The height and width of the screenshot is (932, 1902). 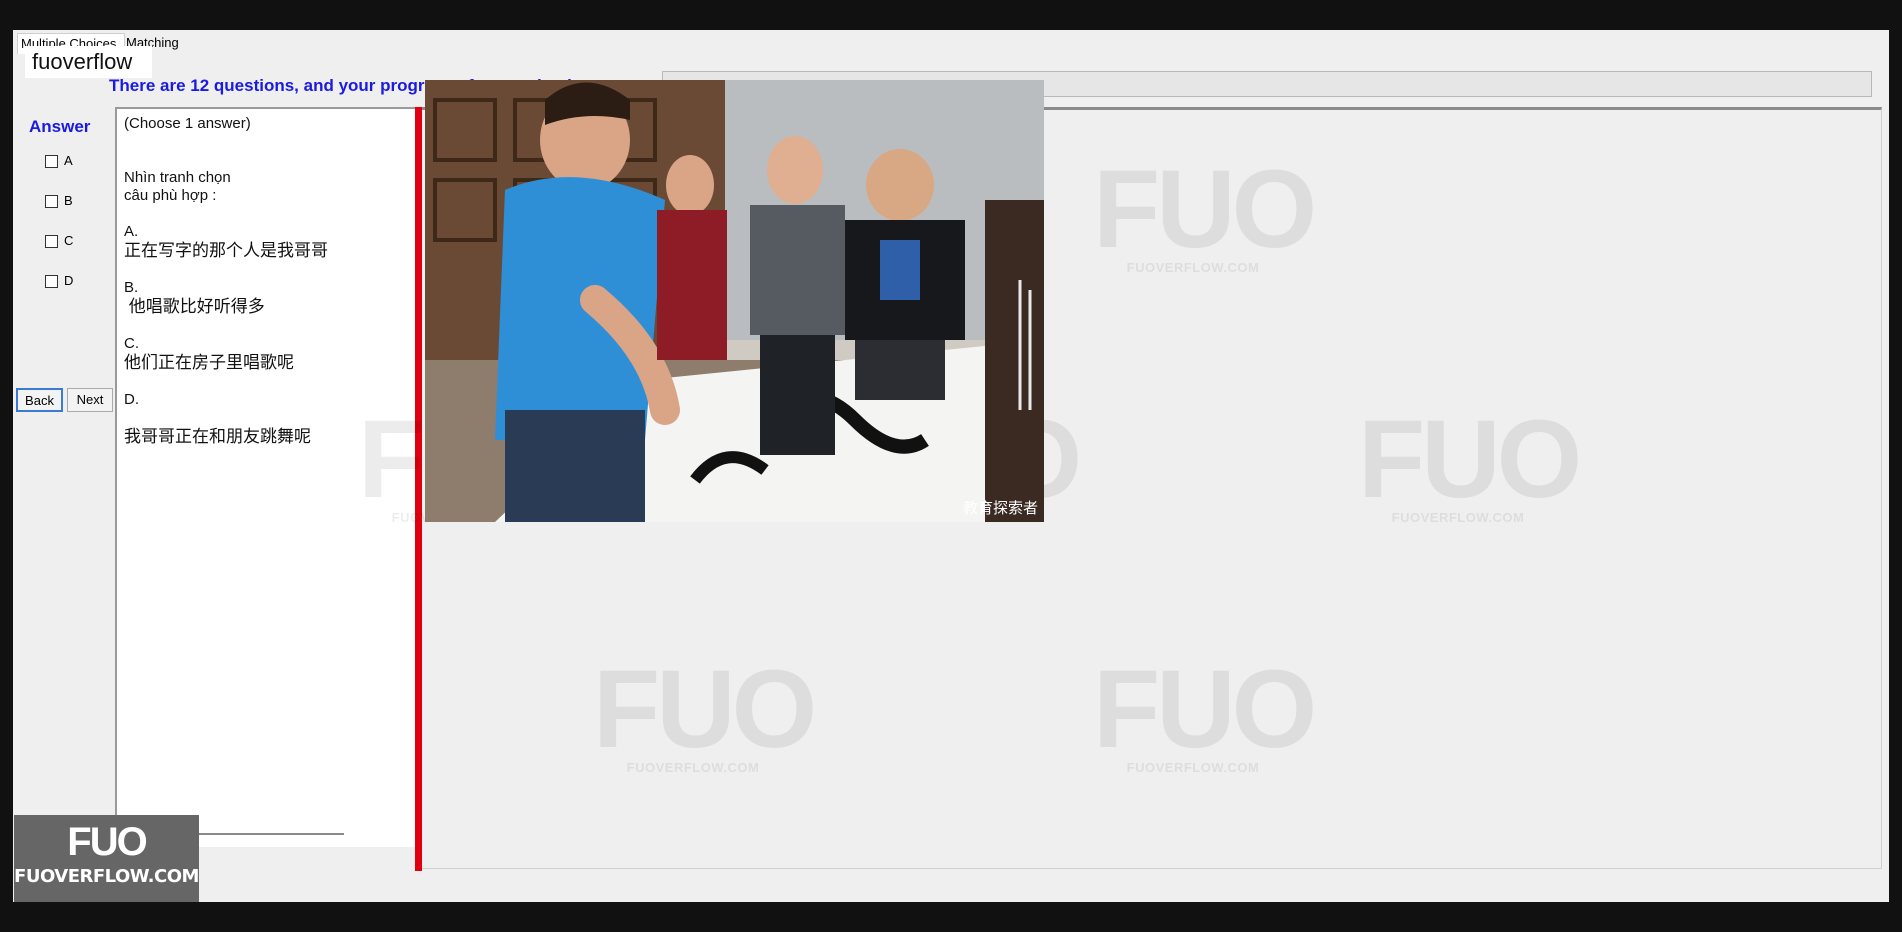 What do you see at coordinates (106, 876) in the screenshot?
I see `logo-text: FUOVERFLOW.COM` at bounding box center [106, 876].